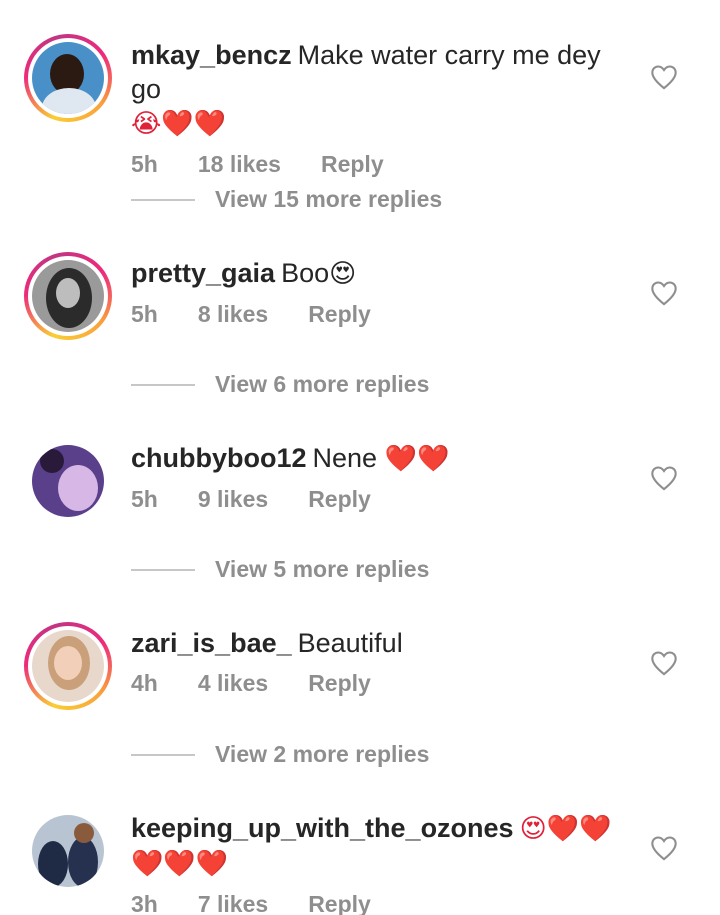  I want to click on comment-meta: 5h 18 likes Reply, so click(376, 164).